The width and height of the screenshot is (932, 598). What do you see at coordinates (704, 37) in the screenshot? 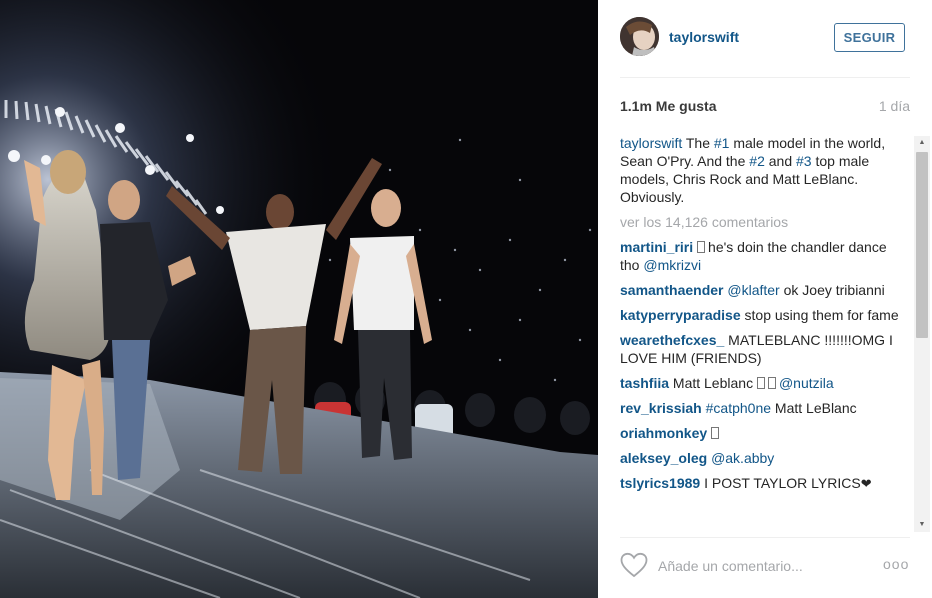
I see `username-link: taylorswift` at bounding box center [704, 37].